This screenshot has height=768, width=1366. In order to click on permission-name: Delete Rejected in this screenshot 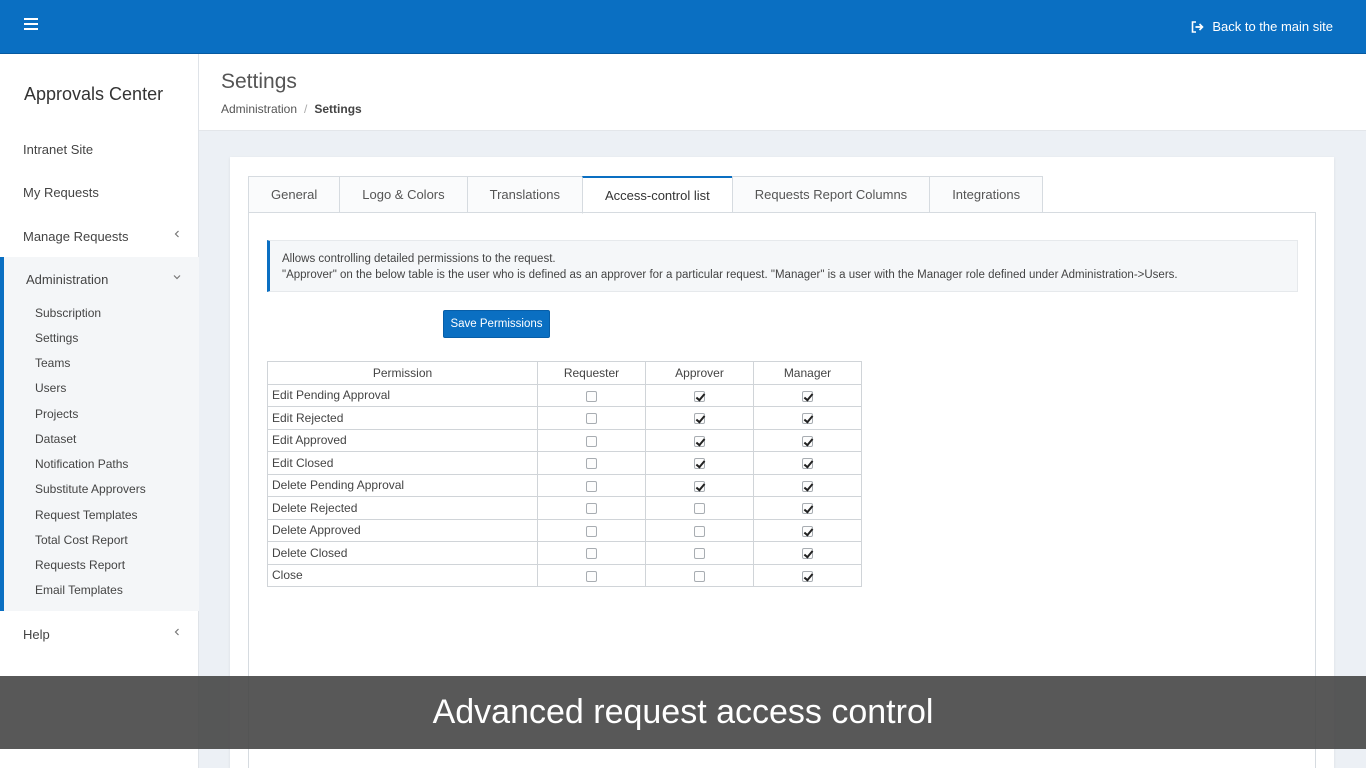, I will do `click(402, 508)`.